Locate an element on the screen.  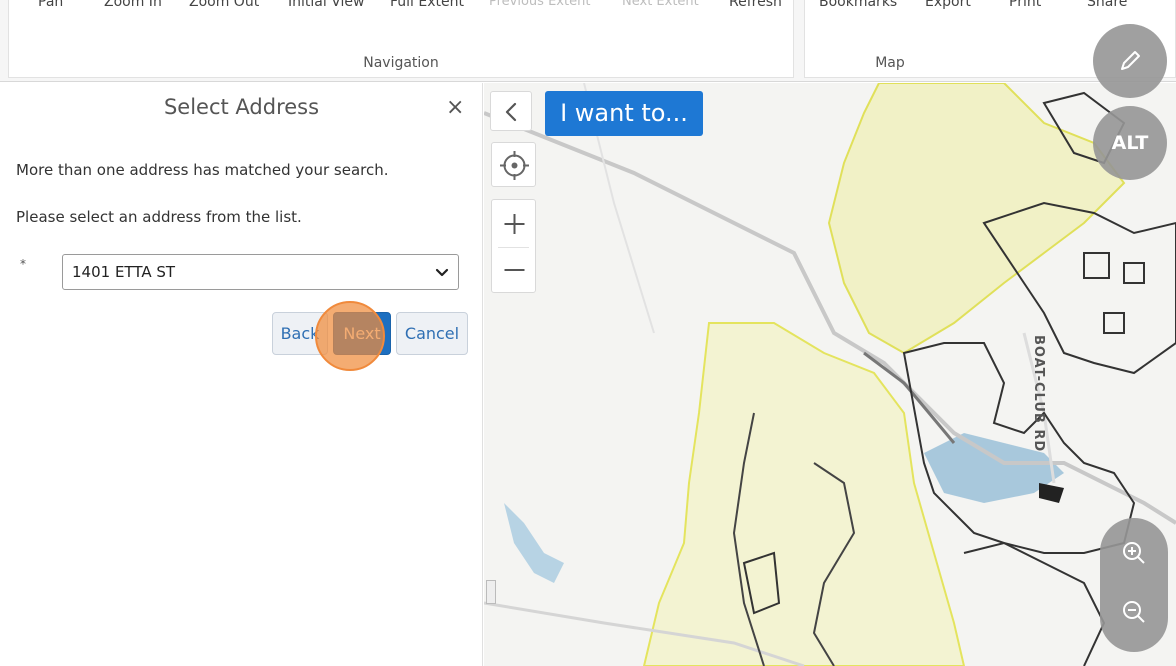
cancel-button: Cancel is located at coordinates (432, 333).